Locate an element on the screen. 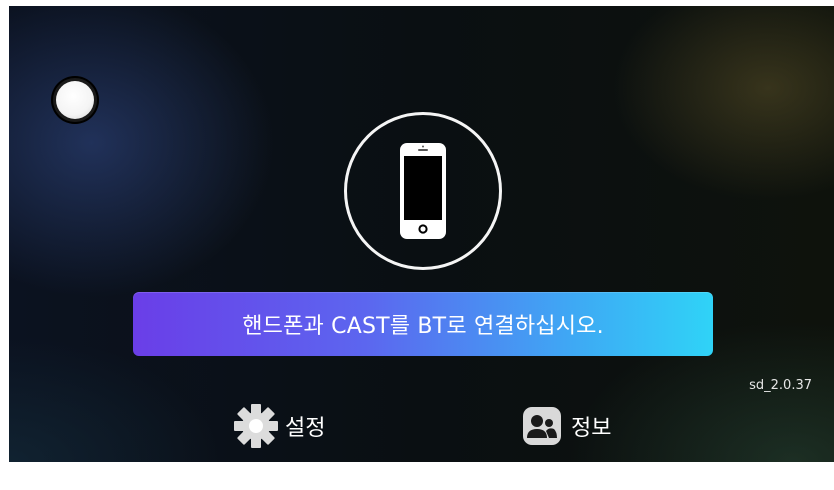  connect-instruction-banner: 핸드폰과 CAST를 BT로 연결하십시오. is located at coordinates (423, 324).